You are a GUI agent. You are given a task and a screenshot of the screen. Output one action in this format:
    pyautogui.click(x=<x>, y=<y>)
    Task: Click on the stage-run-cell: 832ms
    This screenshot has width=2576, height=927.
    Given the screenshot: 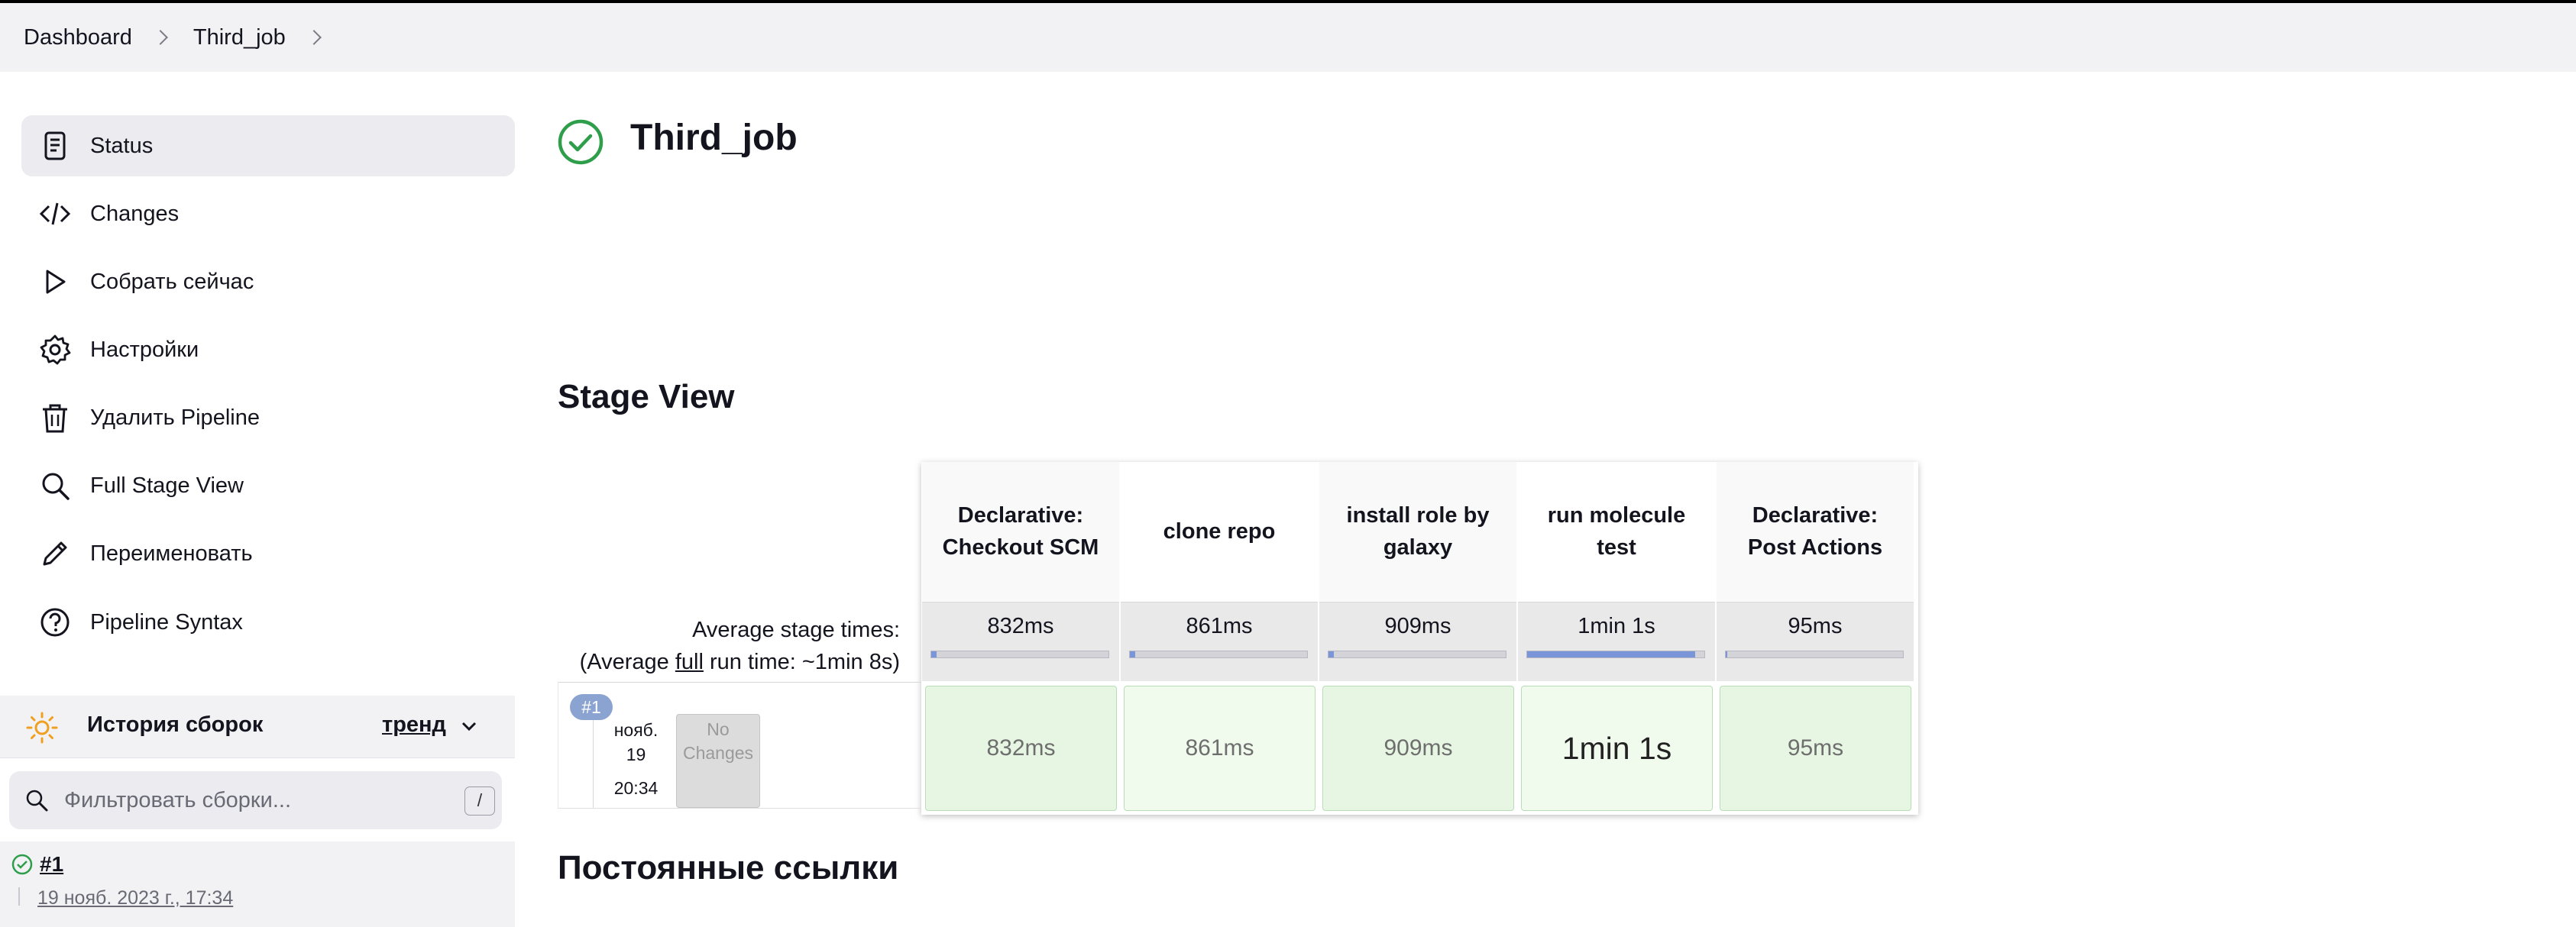 What is the action you would take?
    pyautogui.click(x=1021, y=748)
    